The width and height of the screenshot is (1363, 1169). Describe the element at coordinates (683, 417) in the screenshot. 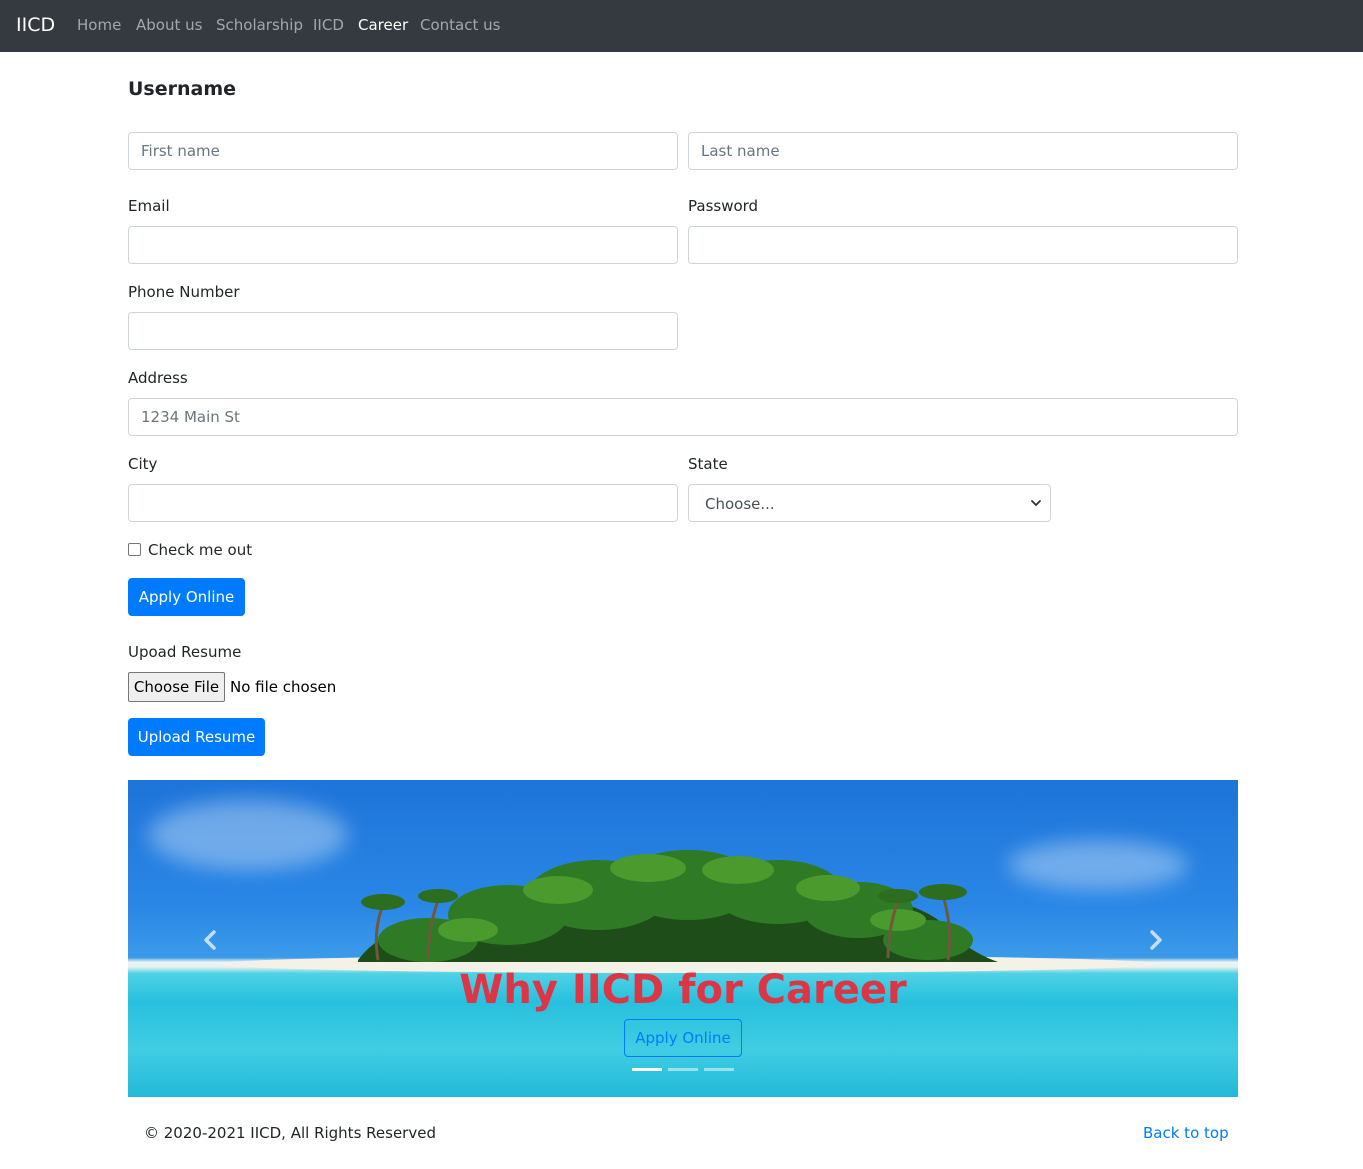

I see `address-field` at that location.